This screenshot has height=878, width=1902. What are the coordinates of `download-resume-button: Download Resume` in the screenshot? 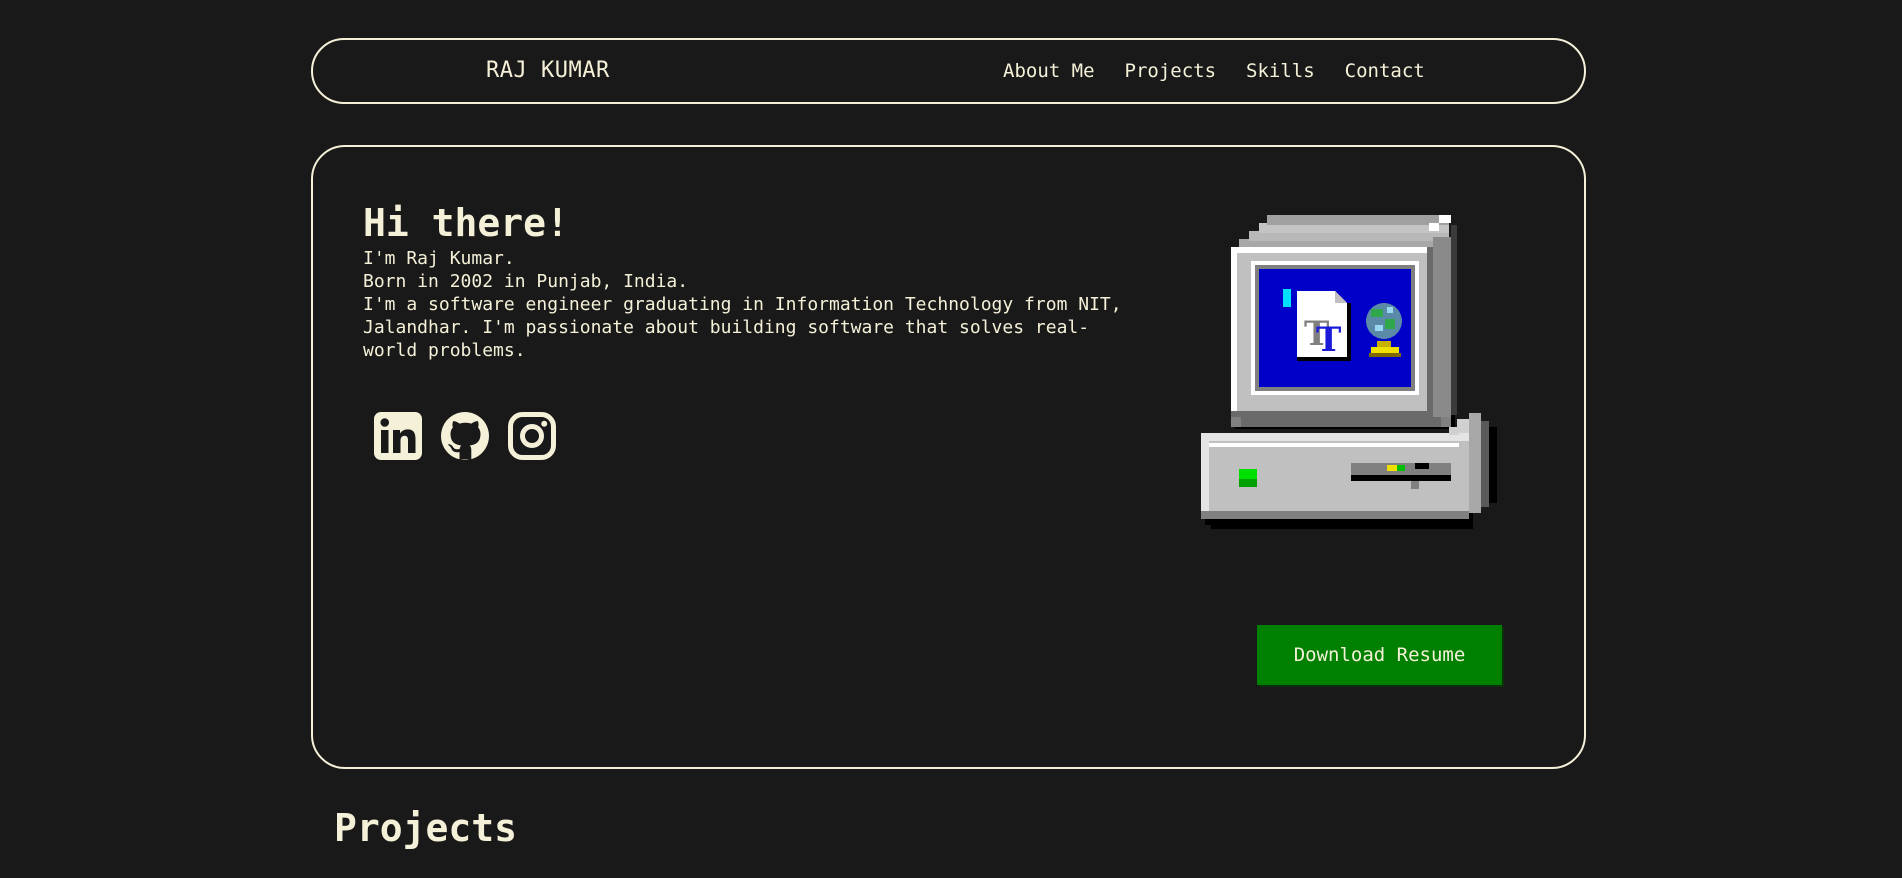 It's located at (1379, 655).